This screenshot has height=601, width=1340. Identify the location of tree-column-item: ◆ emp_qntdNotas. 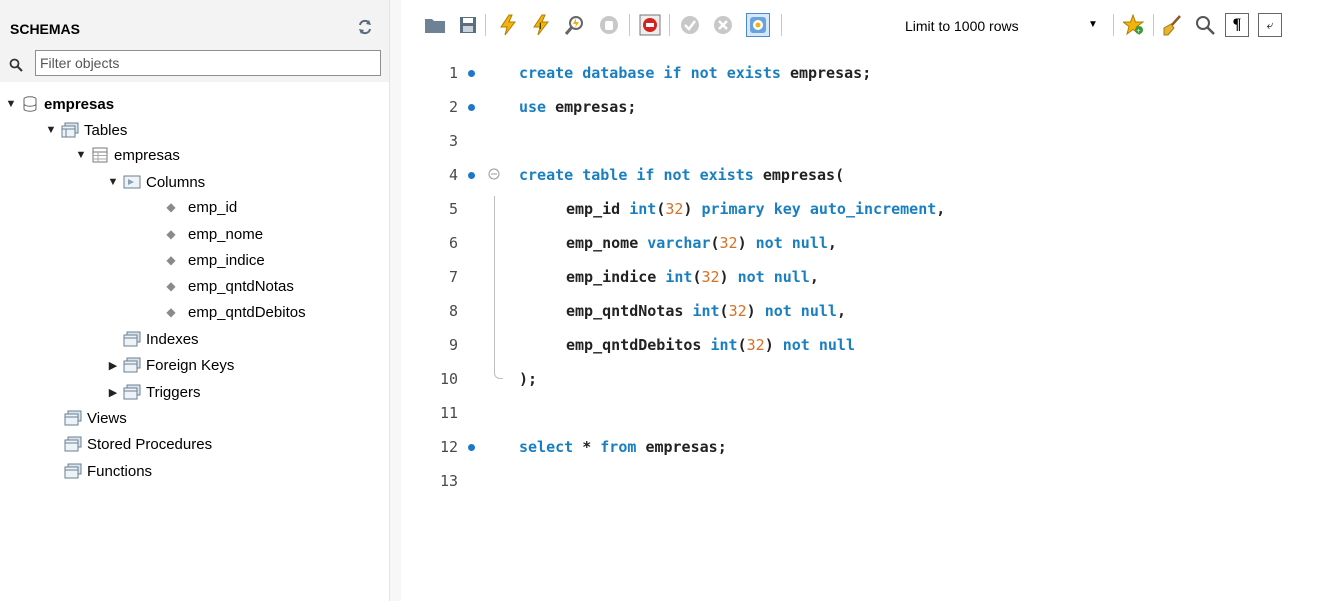
(229, 286).